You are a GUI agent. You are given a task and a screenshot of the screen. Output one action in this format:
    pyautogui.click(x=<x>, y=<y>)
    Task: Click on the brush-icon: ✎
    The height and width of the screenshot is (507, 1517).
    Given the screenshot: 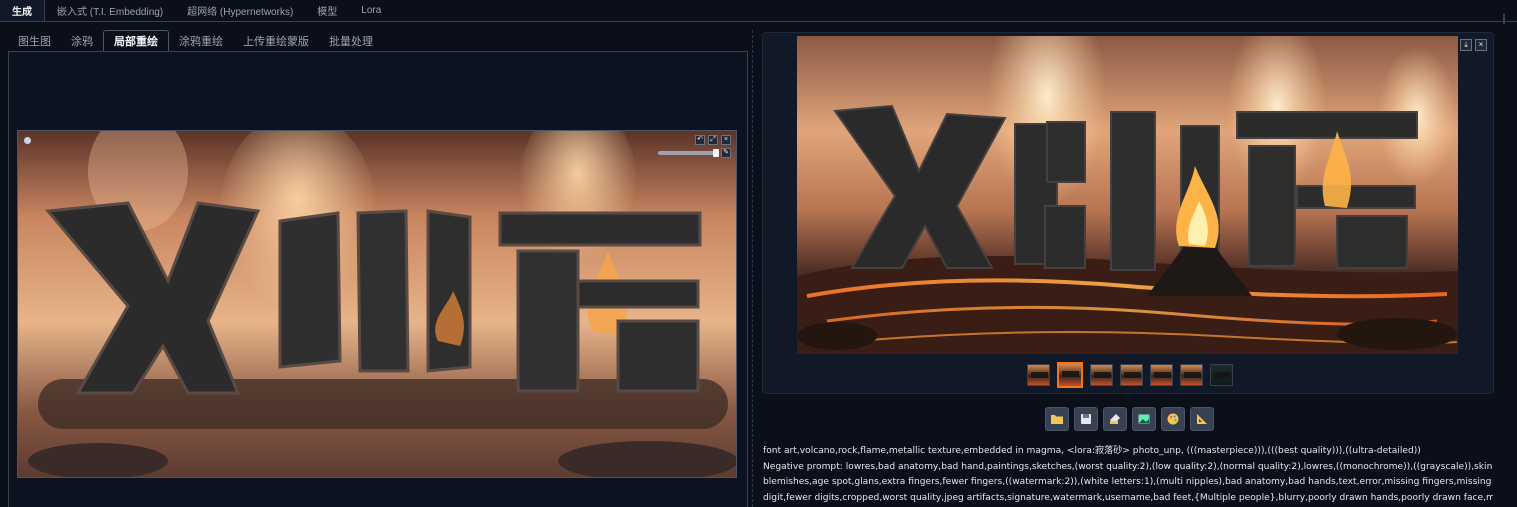 What is the action you would take?
    pyautogui.click(x=726, y=153)
    